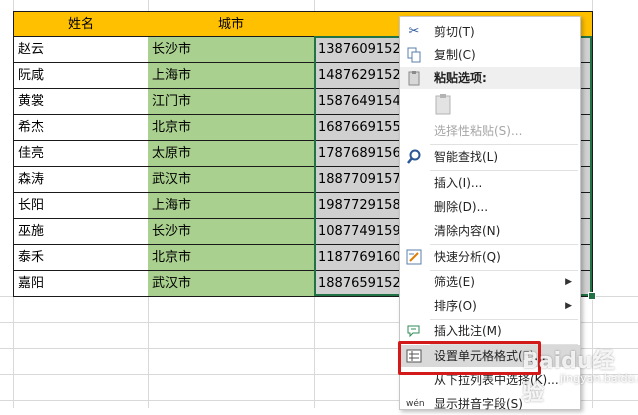  What do you see at coordinates (478, 404) in the screenshot?
I see `menu-label: 显示拼音字段(S)` at bounding box center [478, 404].